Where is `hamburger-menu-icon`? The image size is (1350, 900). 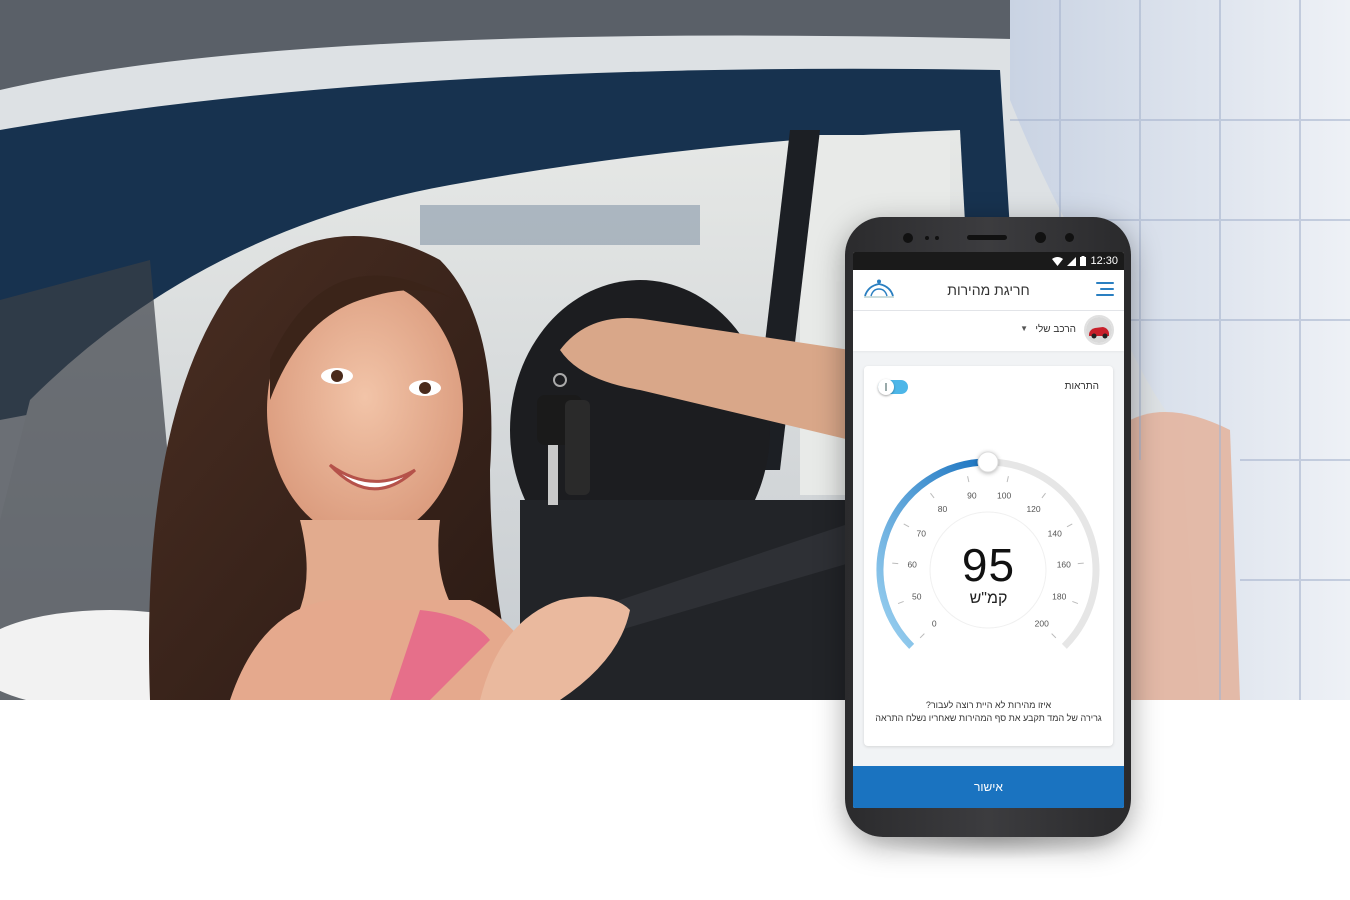
hamburger-menu-icon is located at coordinates (1105, 289).